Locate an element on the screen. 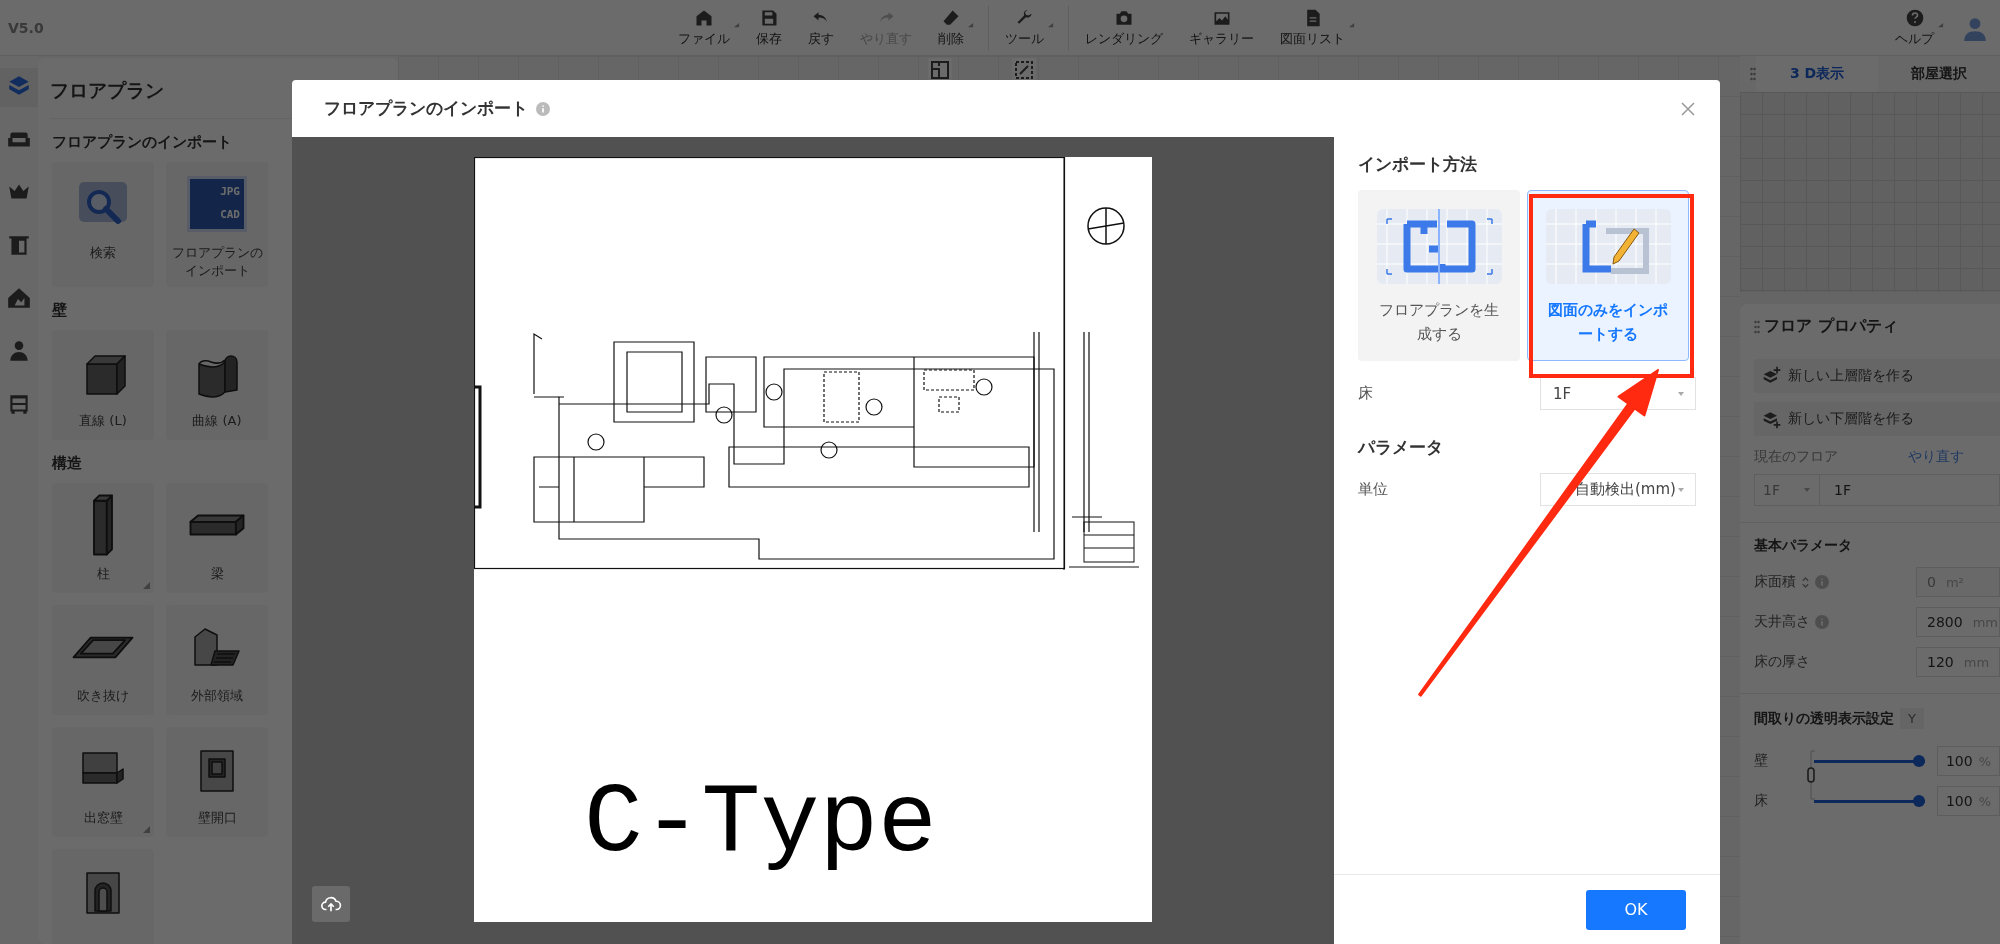  floor-name-field: 1F is located at coordinates (1910, 490).